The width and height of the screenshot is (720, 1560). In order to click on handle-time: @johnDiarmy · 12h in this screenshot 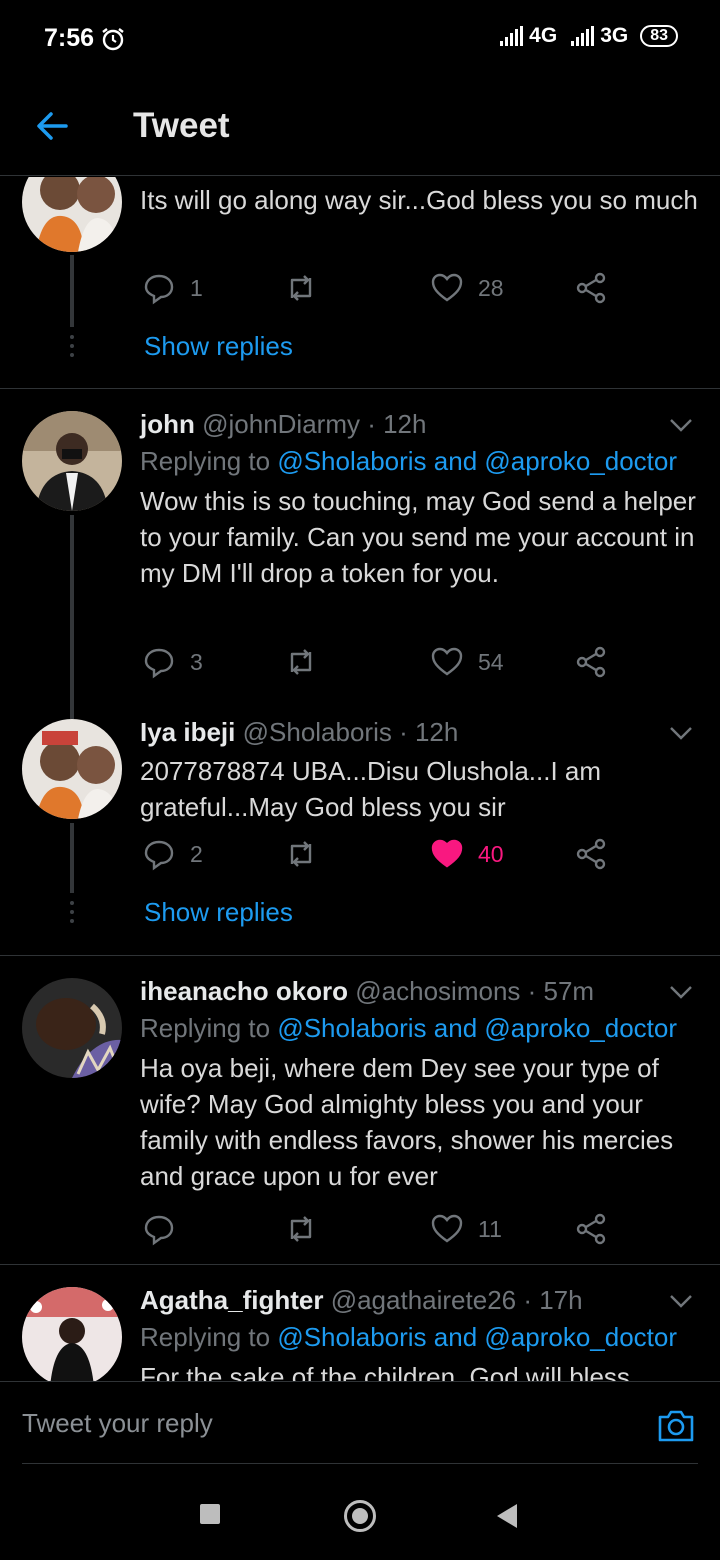, I will do `click(314, 424)`.